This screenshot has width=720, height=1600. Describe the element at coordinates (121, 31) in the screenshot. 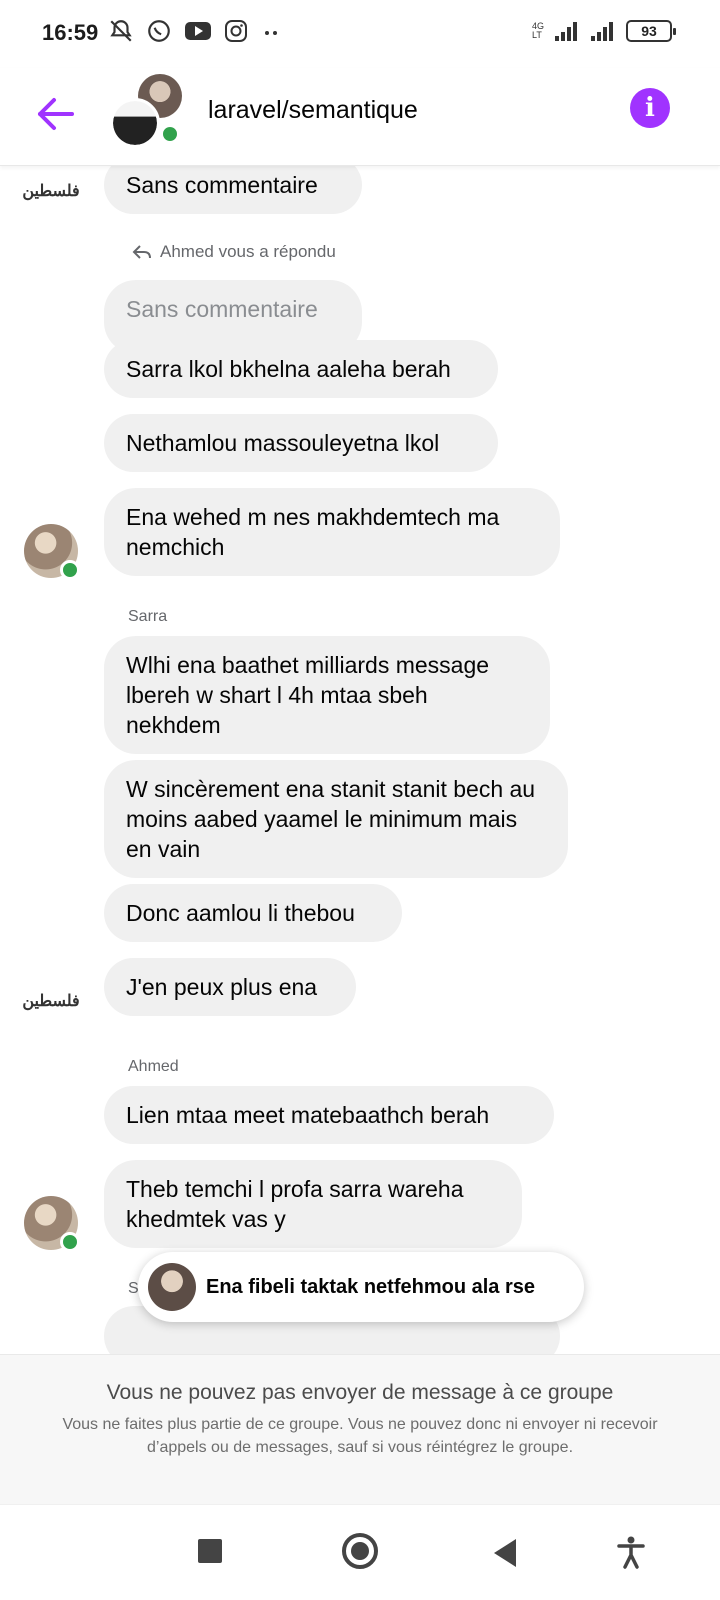

I see `notifications-off-icon` at that location.